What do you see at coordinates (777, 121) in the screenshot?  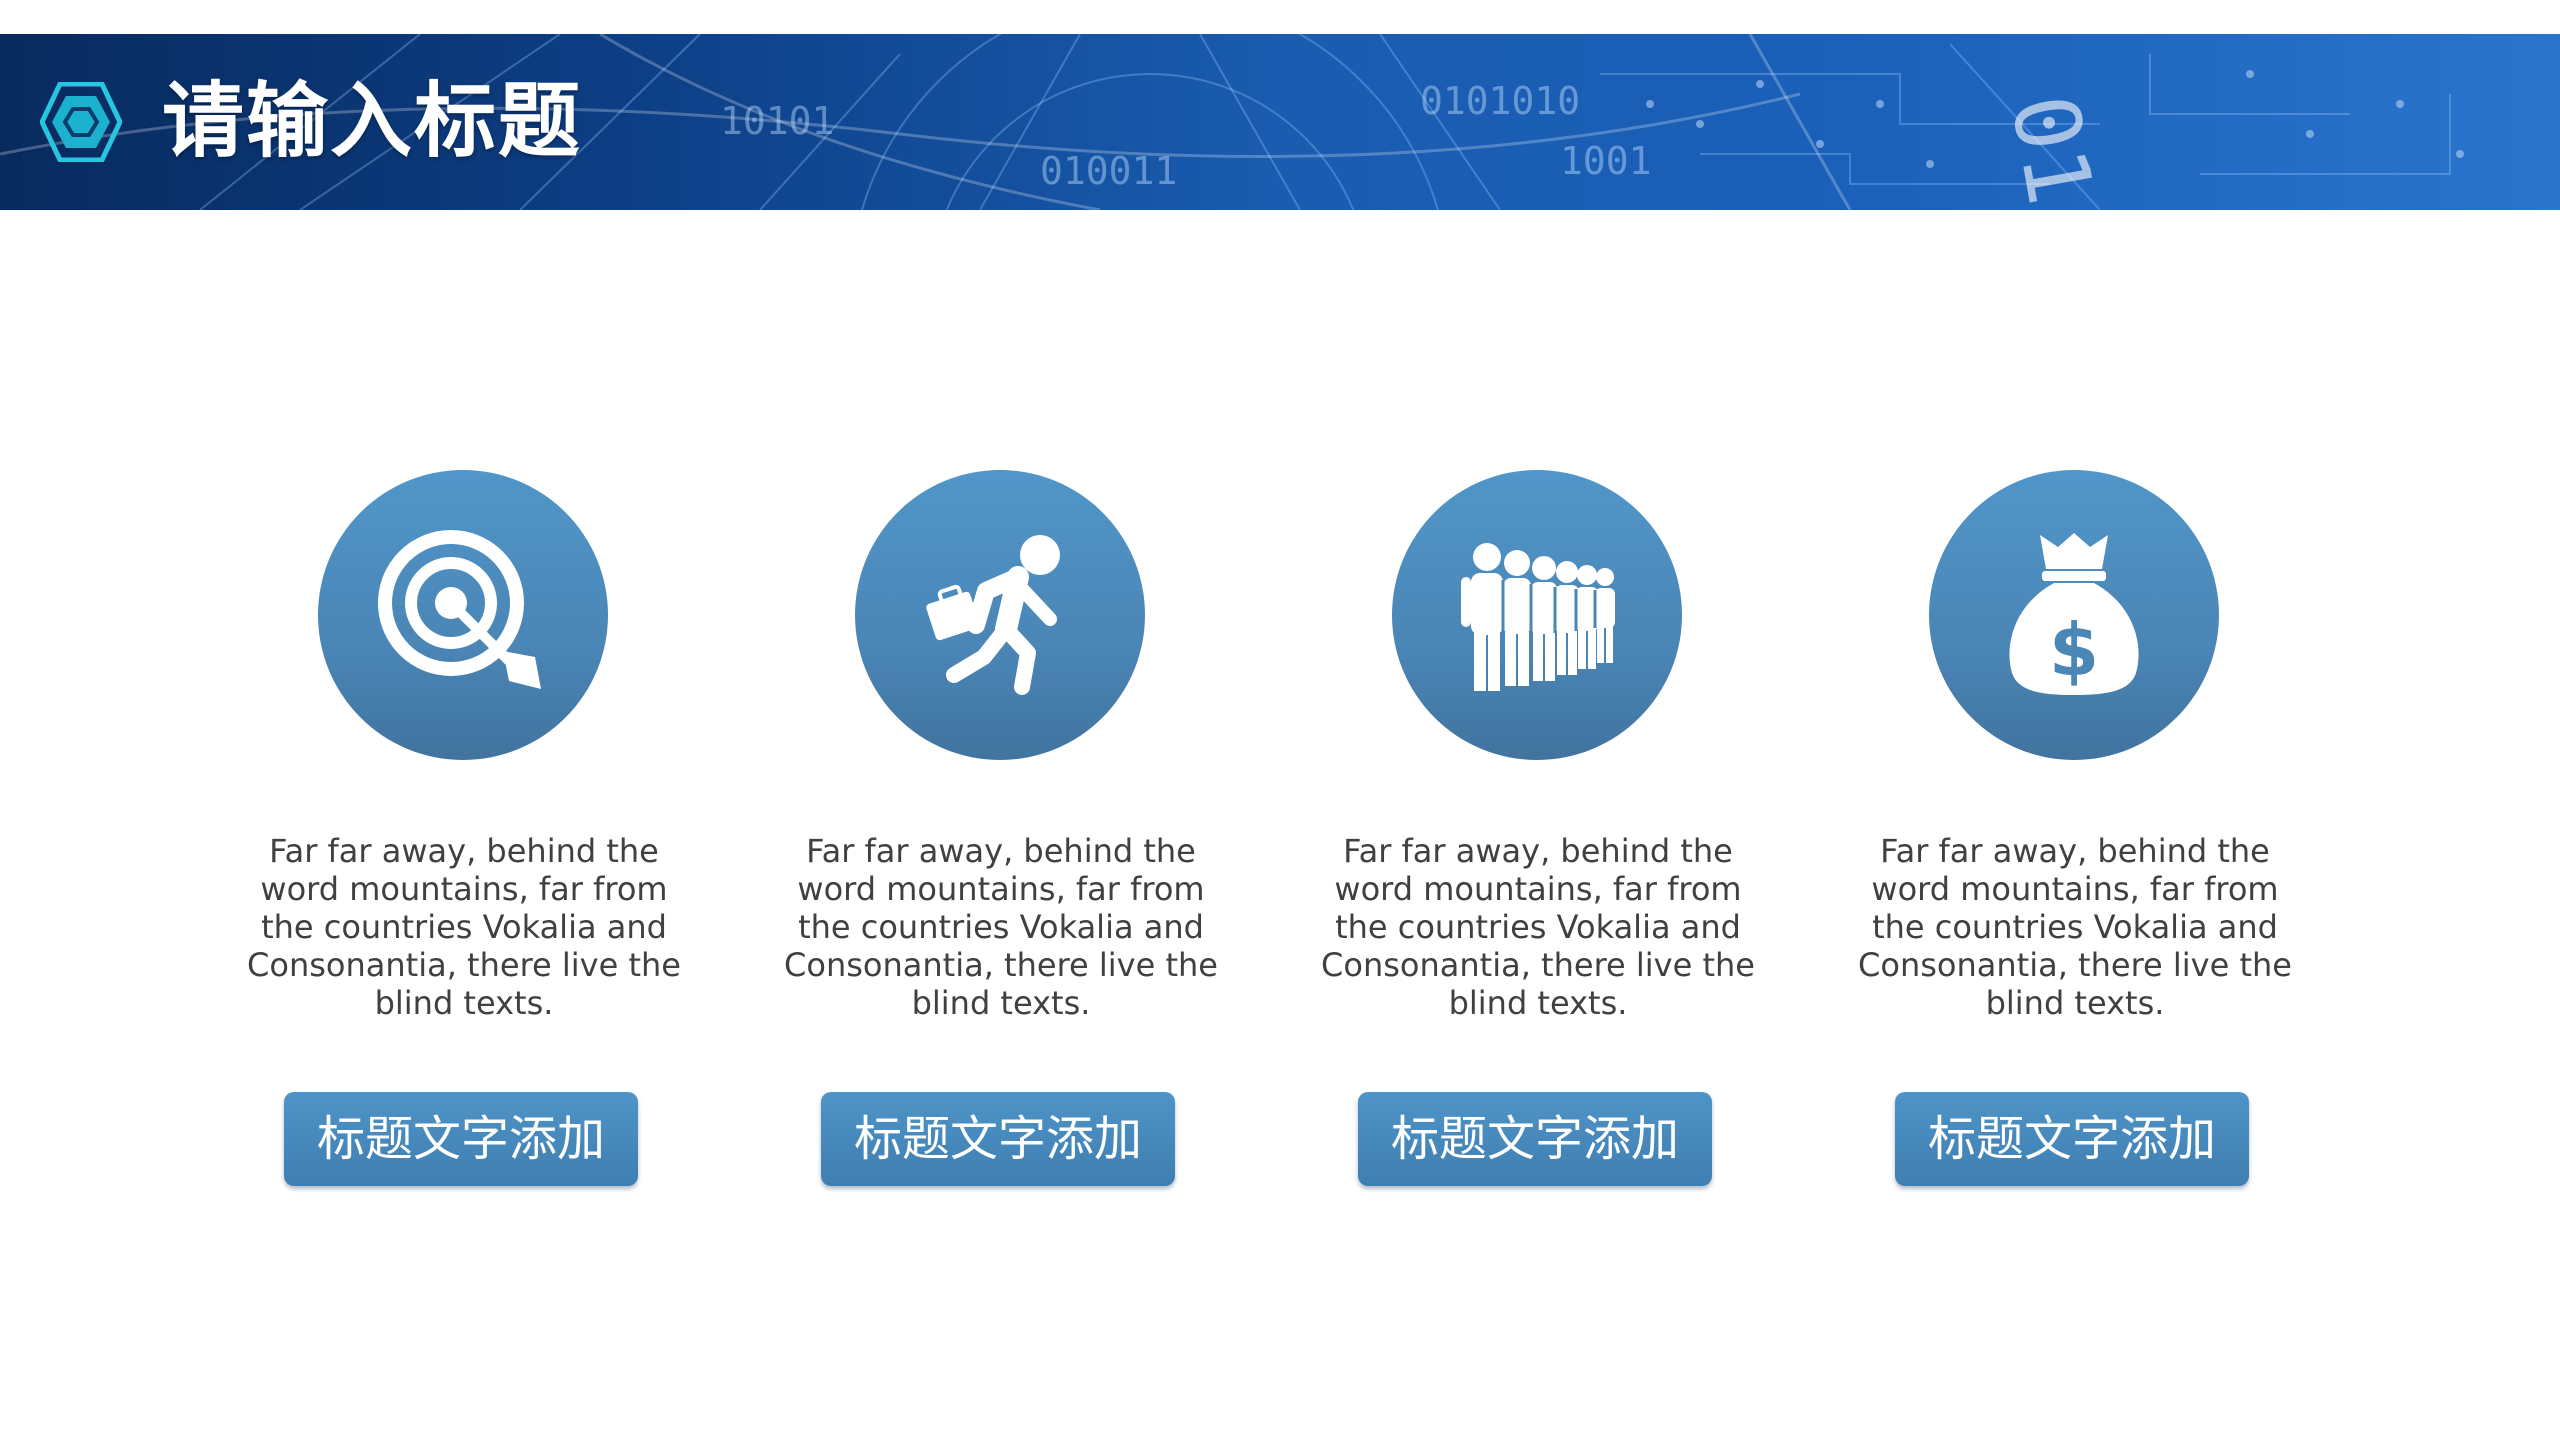 I see `svg-text: 10101` at bounding box center [777, 121].